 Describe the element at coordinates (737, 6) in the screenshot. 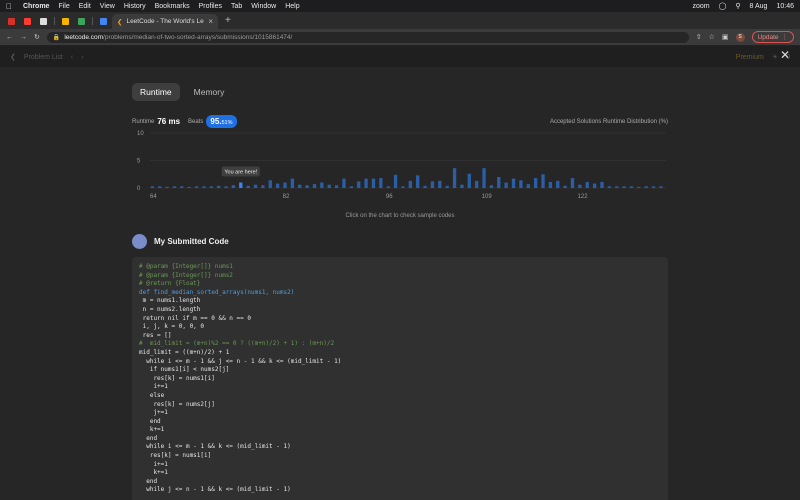

I see `search-icon: ⚲` at that location.